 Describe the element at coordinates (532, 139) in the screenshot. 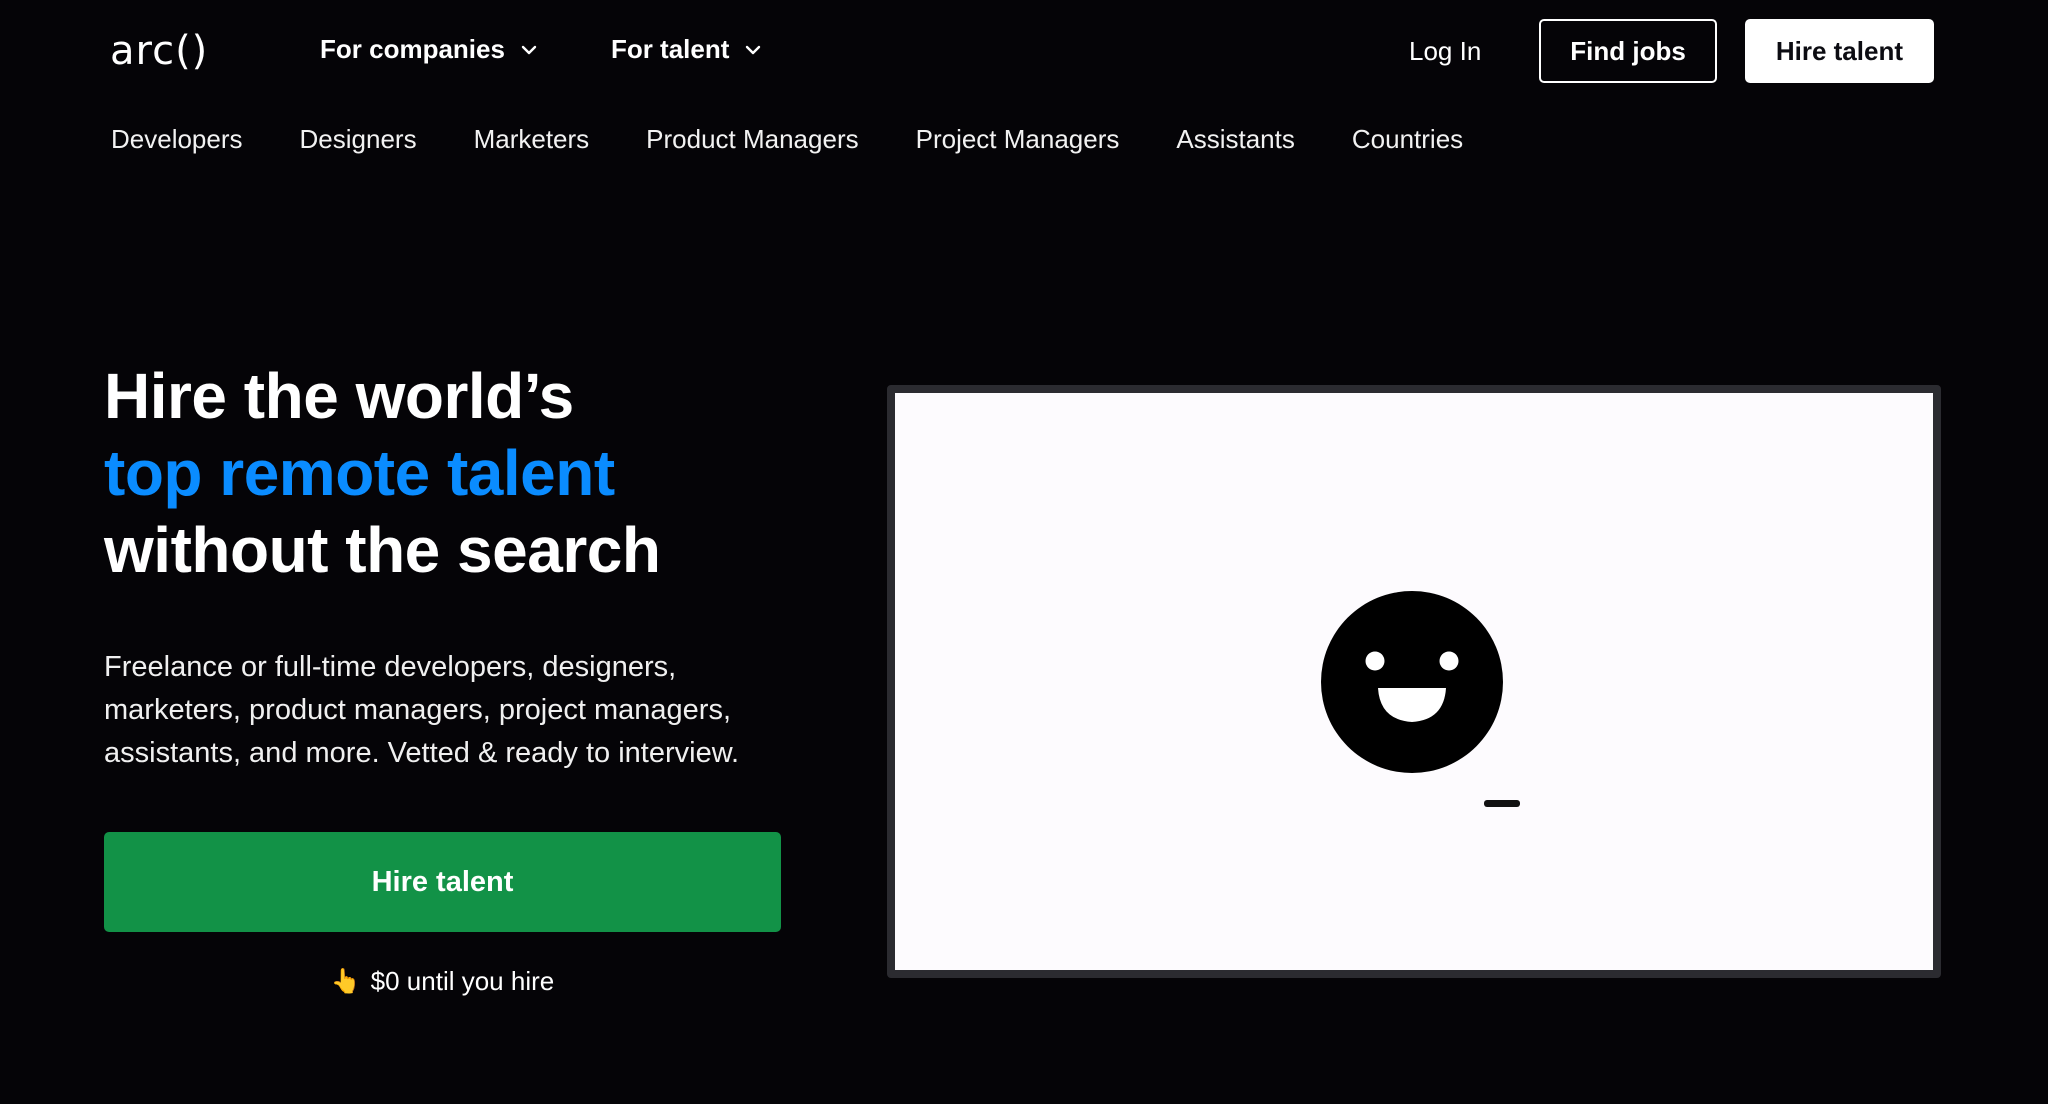

I see `category-marketers: Marketers` at that location.